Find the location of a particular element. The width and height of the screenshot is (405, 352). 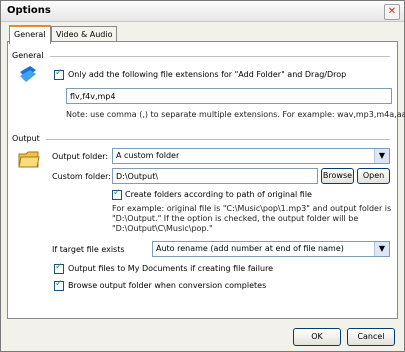

if-target-exists-label: If target file exists is located at coordinates (88, 249).